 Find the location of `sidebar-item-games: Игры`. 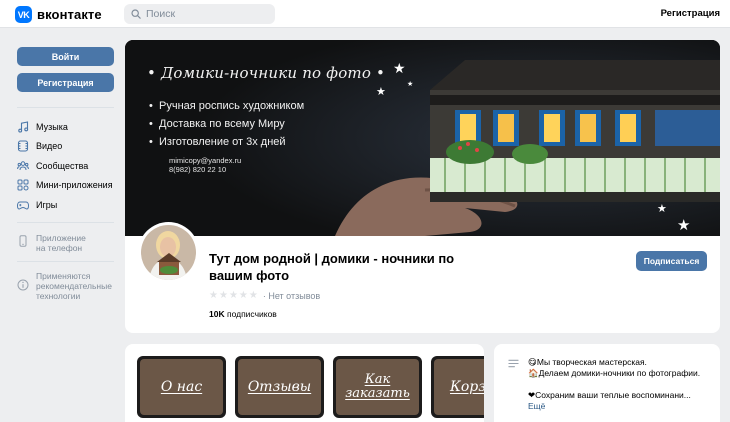

sidebar-item-games: Игры is located at coordinates (37, 205).